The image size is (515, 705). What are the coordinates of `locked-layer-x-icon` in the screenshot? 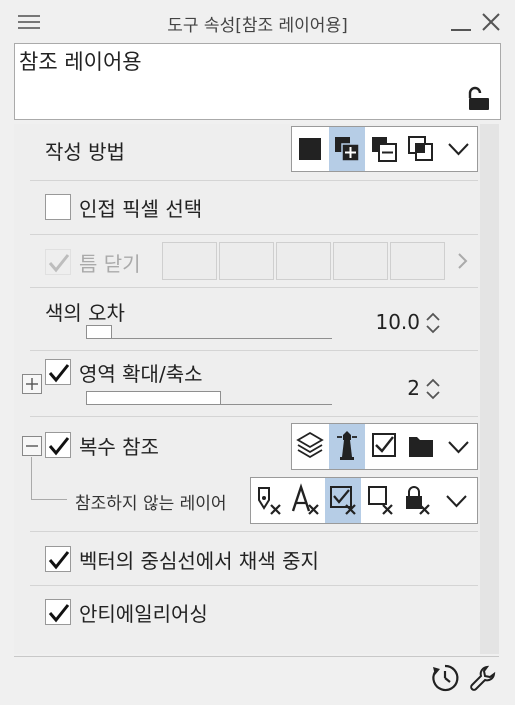 It's located at (418, 500).